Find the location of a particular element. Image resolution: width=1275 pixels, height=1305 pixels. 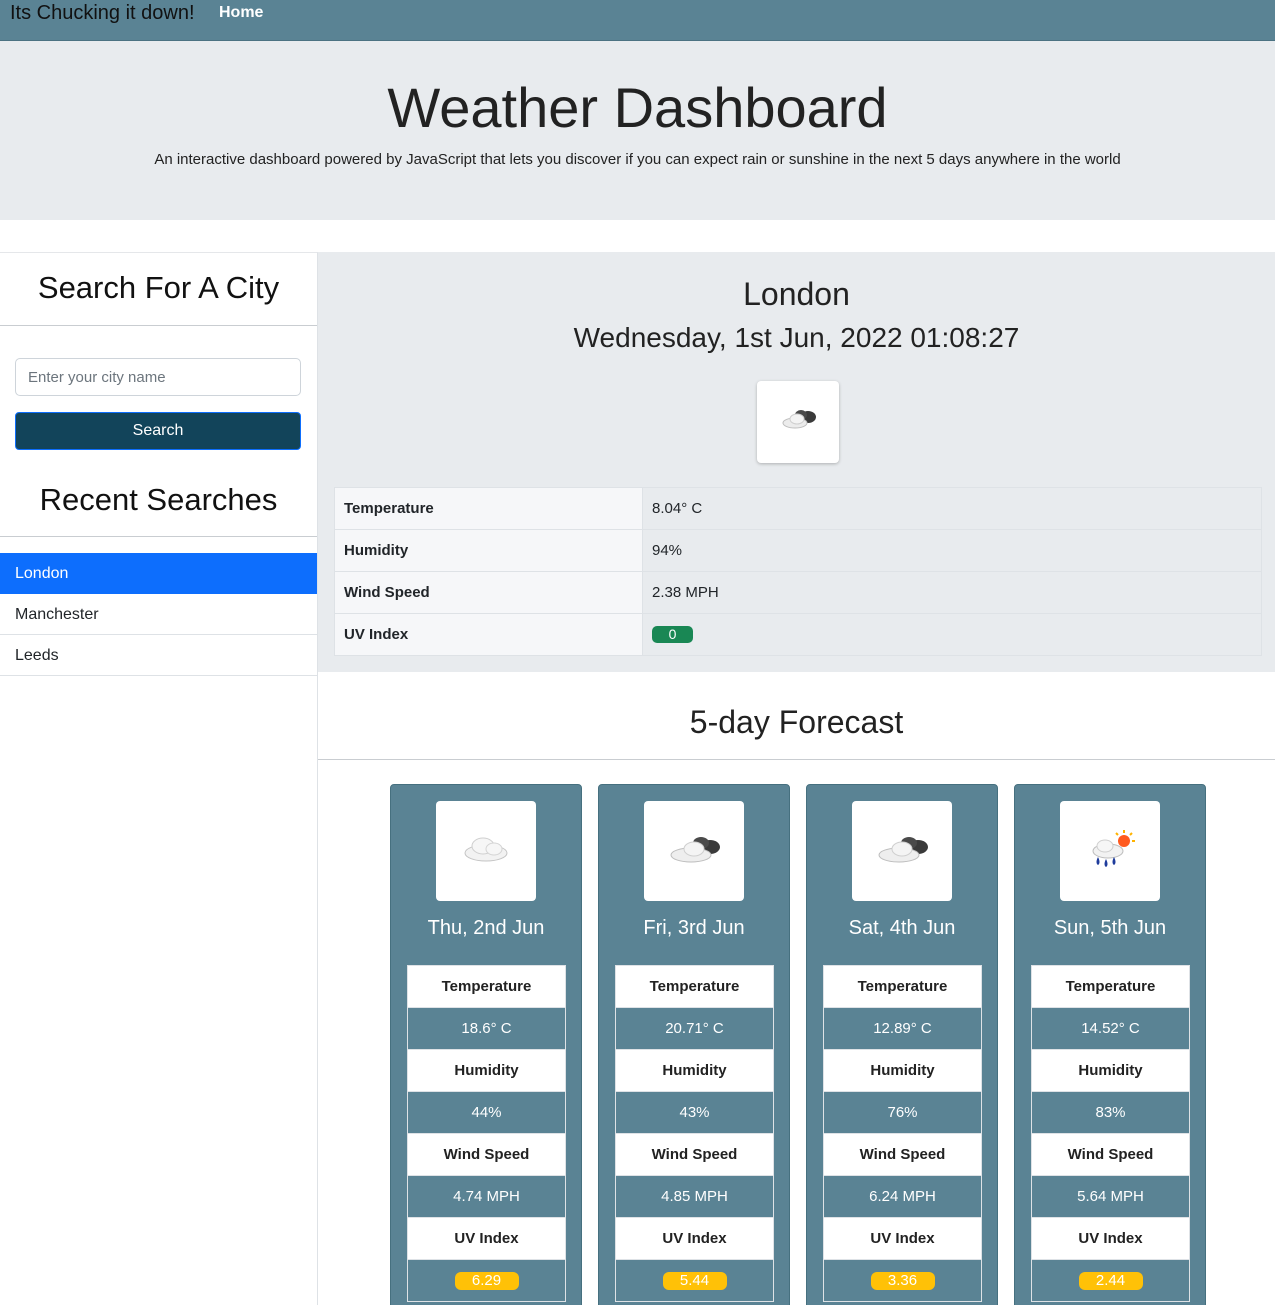

search-button: Search is located at coordinates (158, 431).